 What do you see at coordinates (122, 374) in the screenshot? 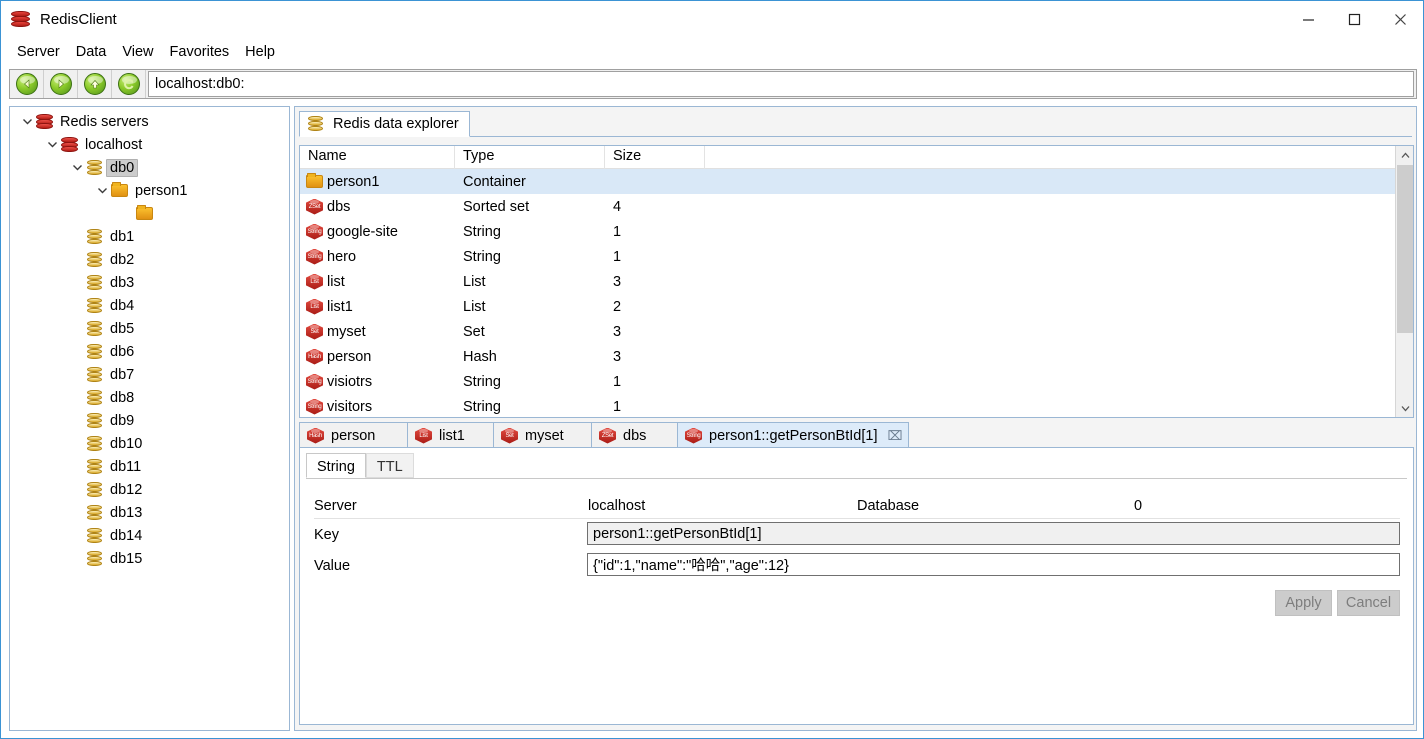
I see `tree-node-label: db7` at bounding box center [122, 374].